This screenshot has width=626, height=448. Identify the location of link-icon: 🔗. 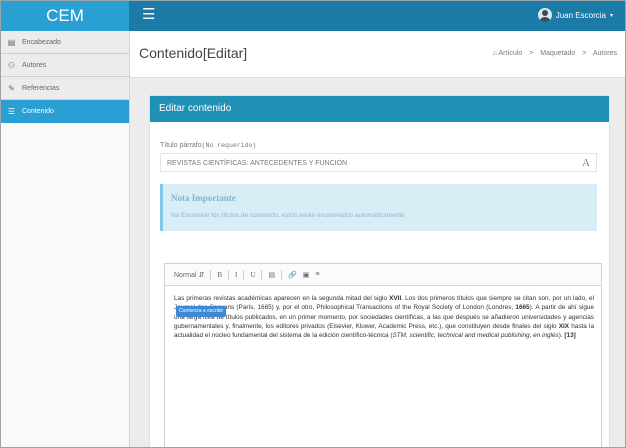
(292, 275).